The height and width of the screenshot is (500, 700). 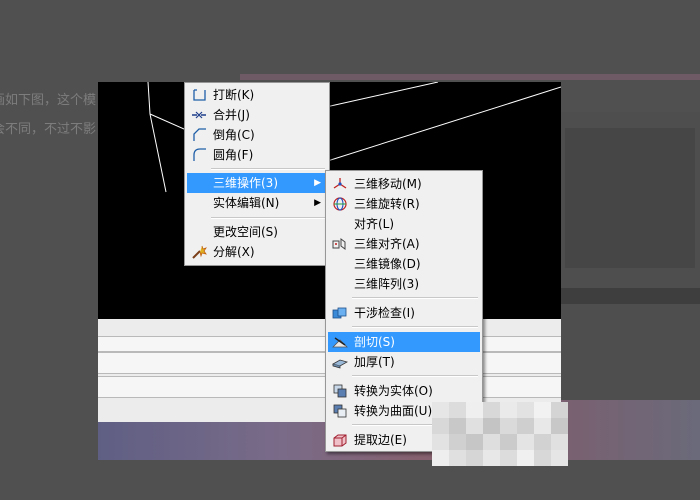 I want to click on menu-item-label: 对齐(L), so click(x=374, y=224).